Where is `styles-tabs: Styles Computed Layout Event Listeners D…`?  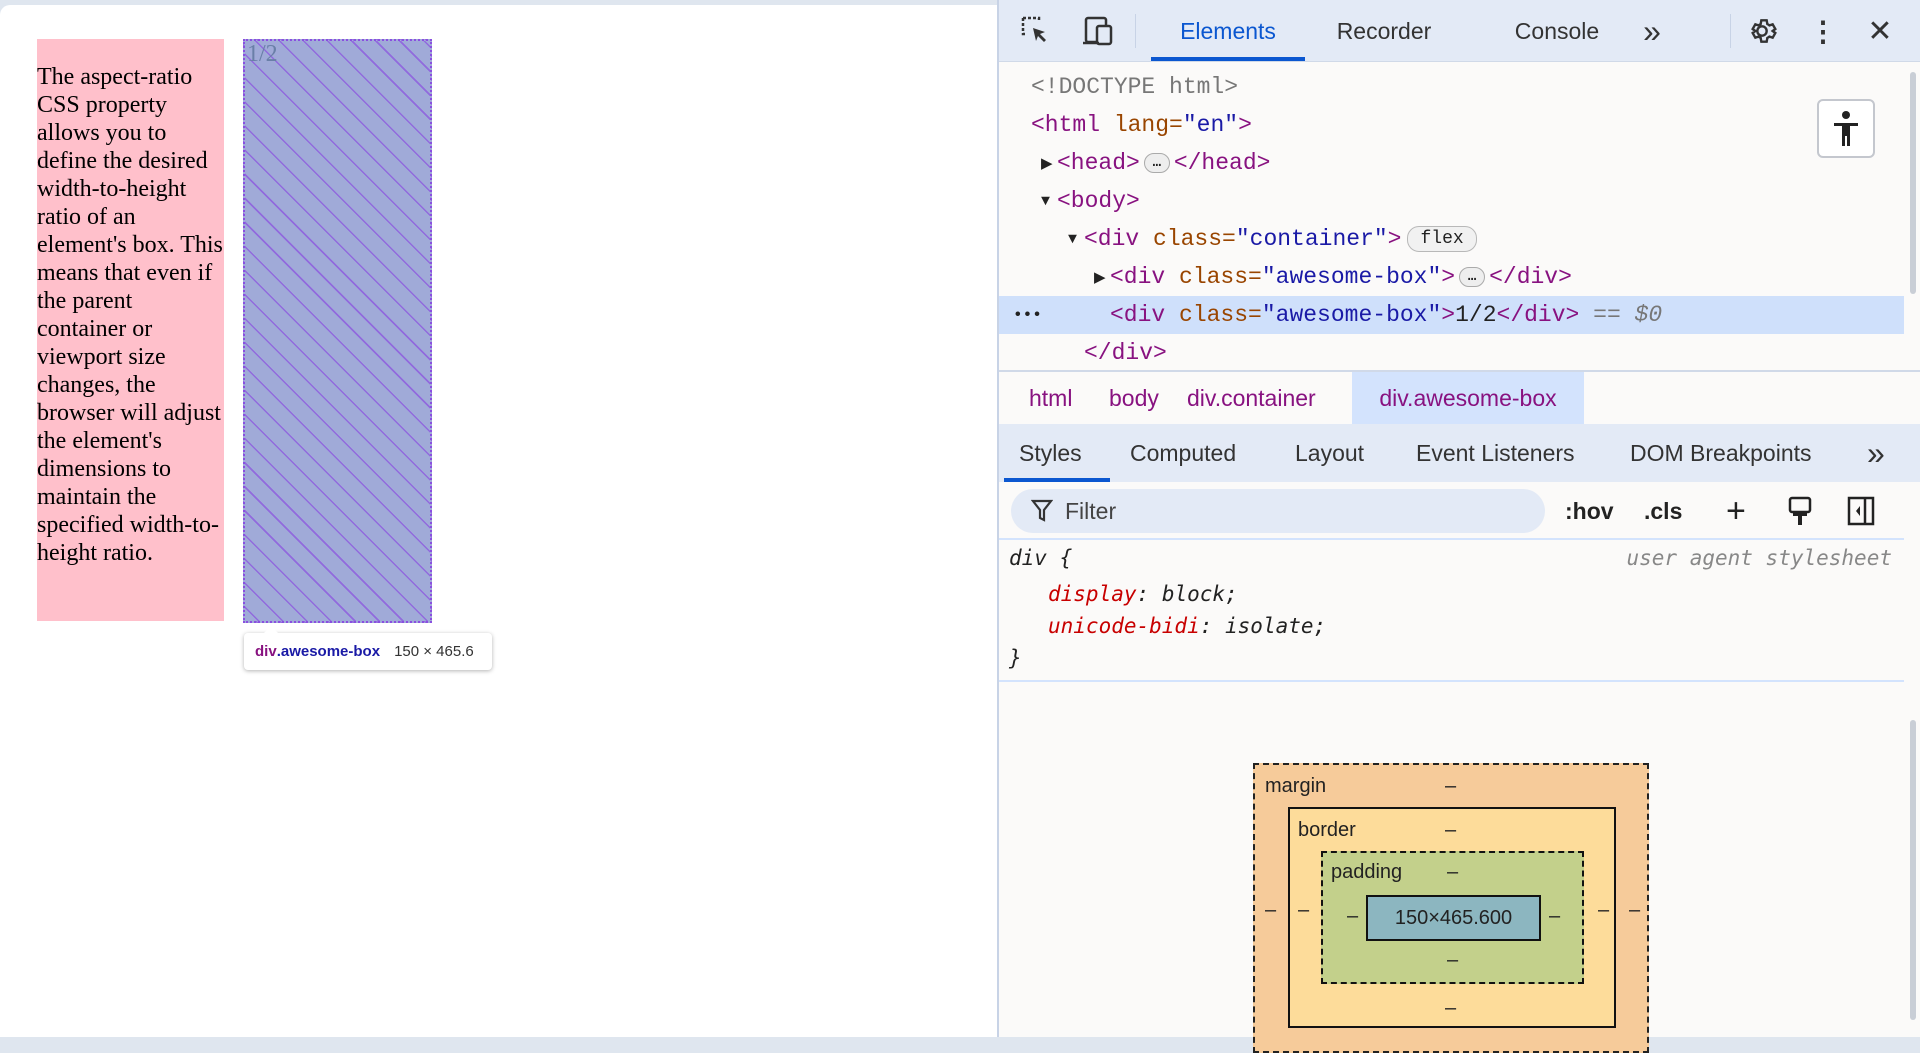 styles-tabs: Styles Computed Layout Event Listeners D… is located at coordinates (1459, 453).